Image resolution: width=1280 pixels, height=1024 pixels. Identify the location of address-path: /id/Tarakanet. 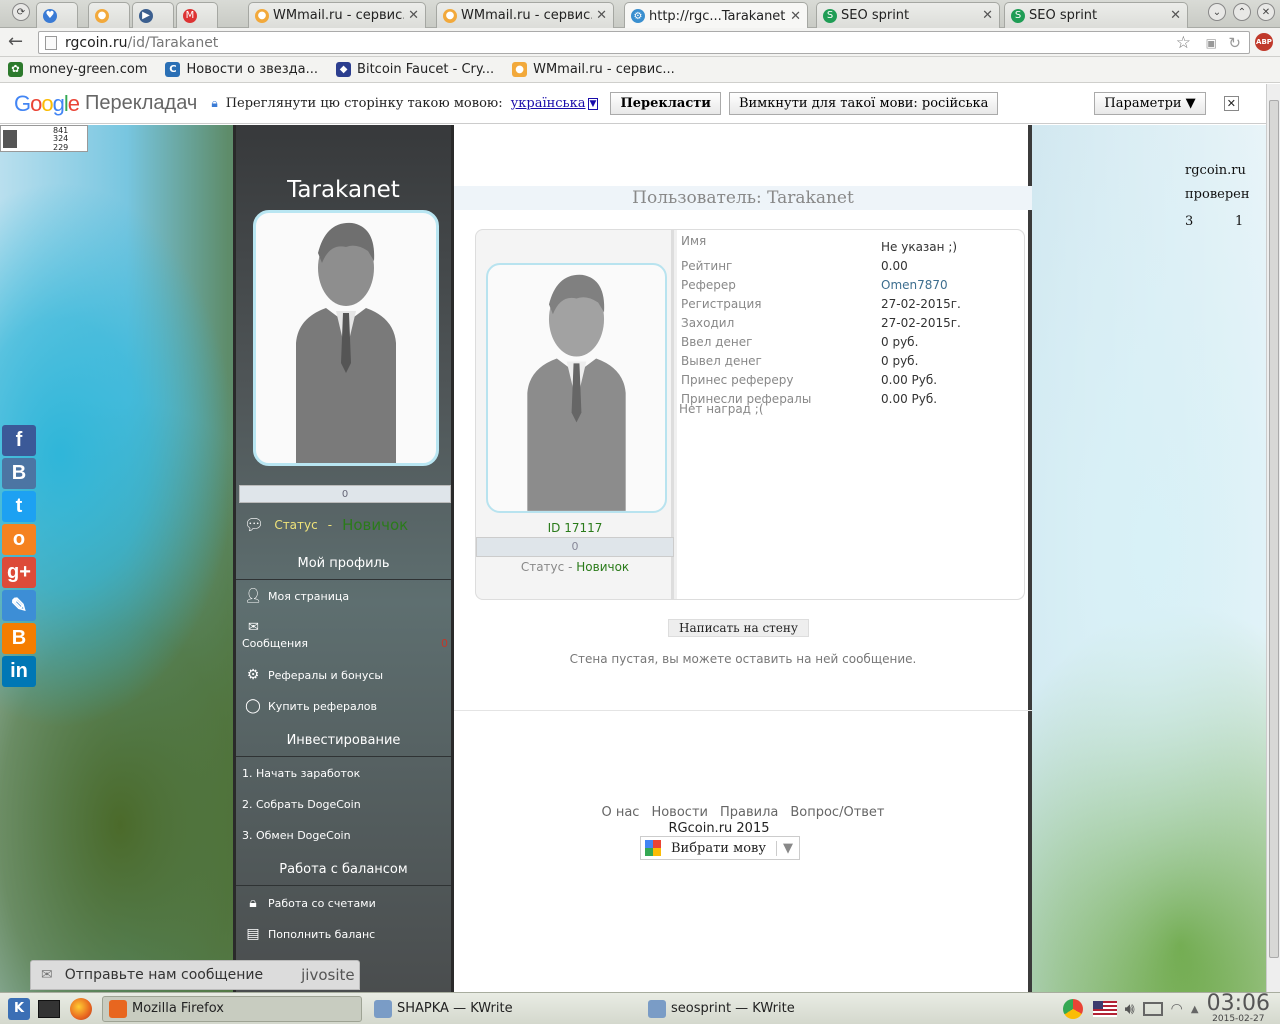
(173, 42).